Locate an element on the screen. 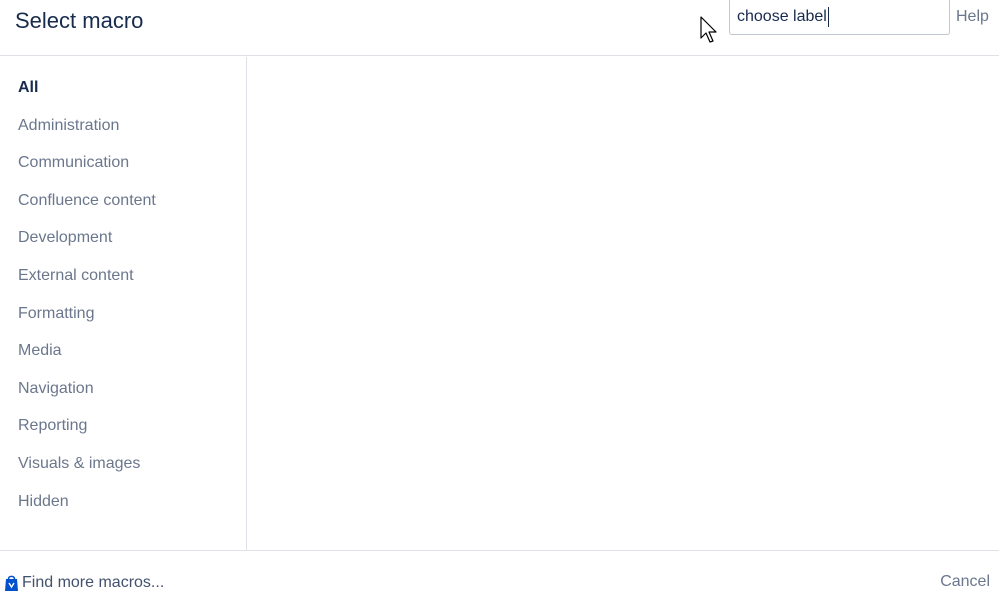 The width and height of the screenshot is (999, 604). marketplace-bag-icon is located at coordinates (11, 583).